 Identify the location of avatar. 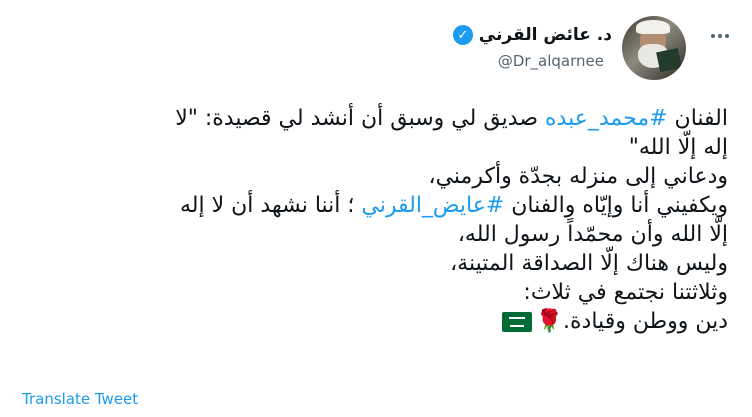
(654, 48).